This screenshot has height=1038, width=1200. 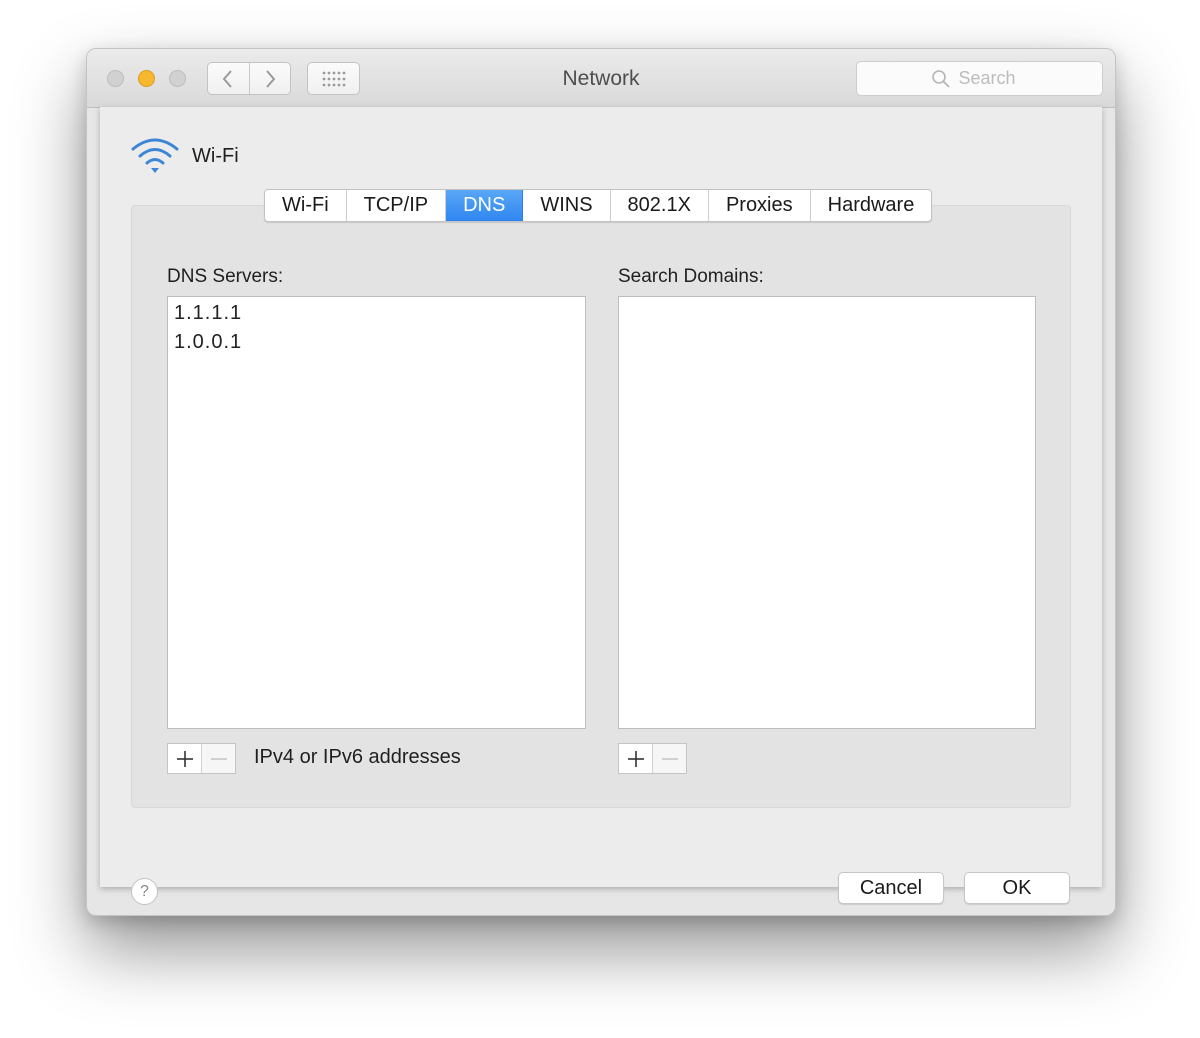 I want to click on chevron-left-icon, so click(x=227, y=78).